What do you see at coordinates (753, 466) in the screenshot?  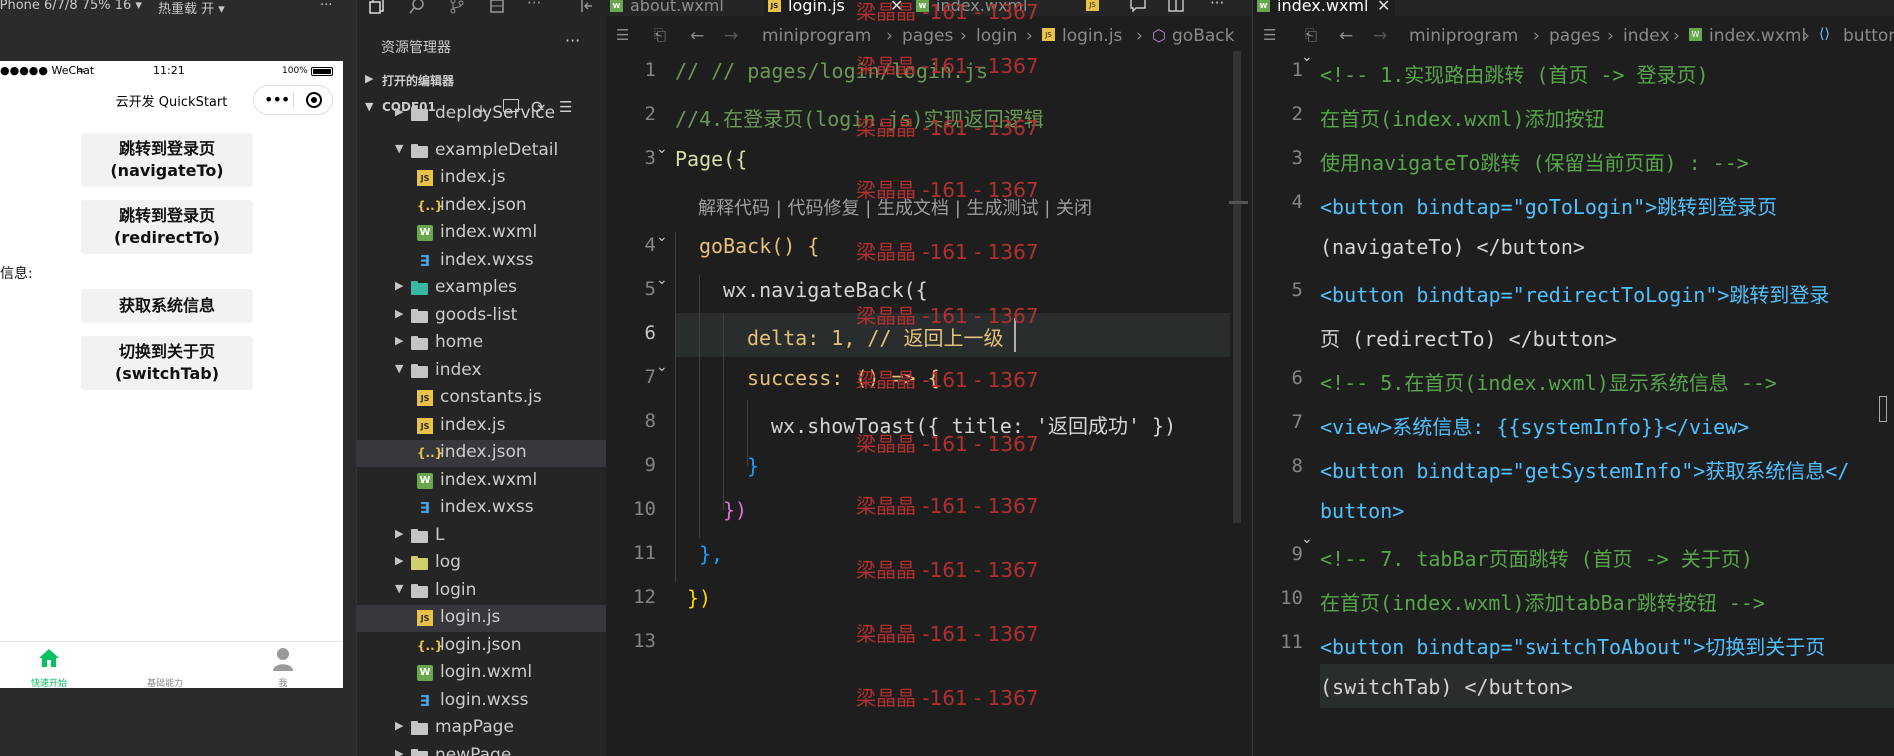 I see `code-line-9: }` at bounding box center [753, 466].